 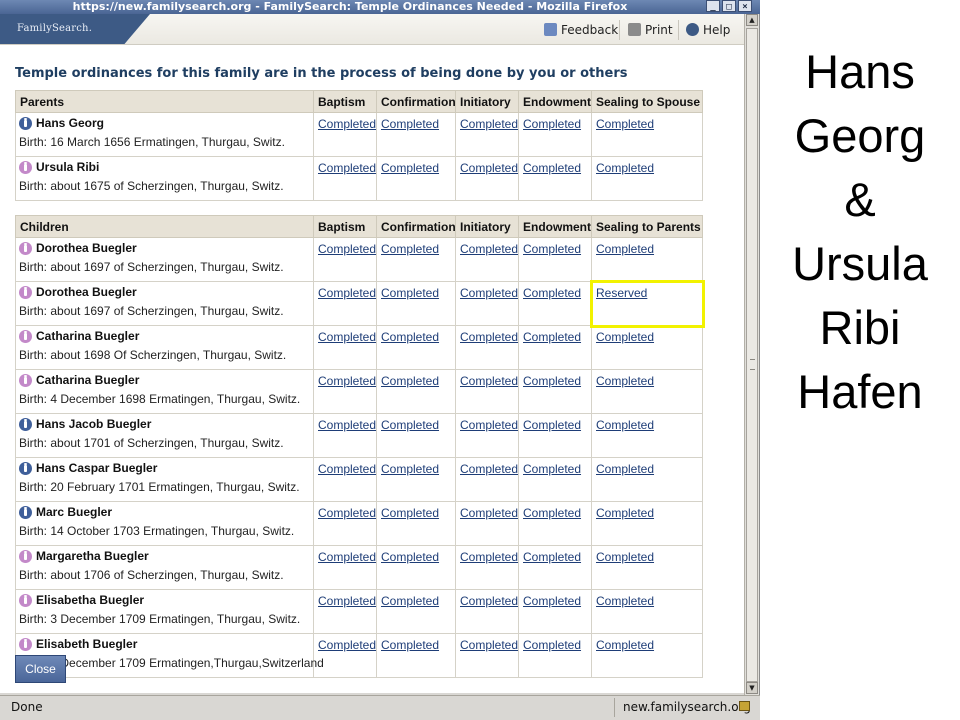 I want to click on maximize-button: □, so click(x=729, y=6).